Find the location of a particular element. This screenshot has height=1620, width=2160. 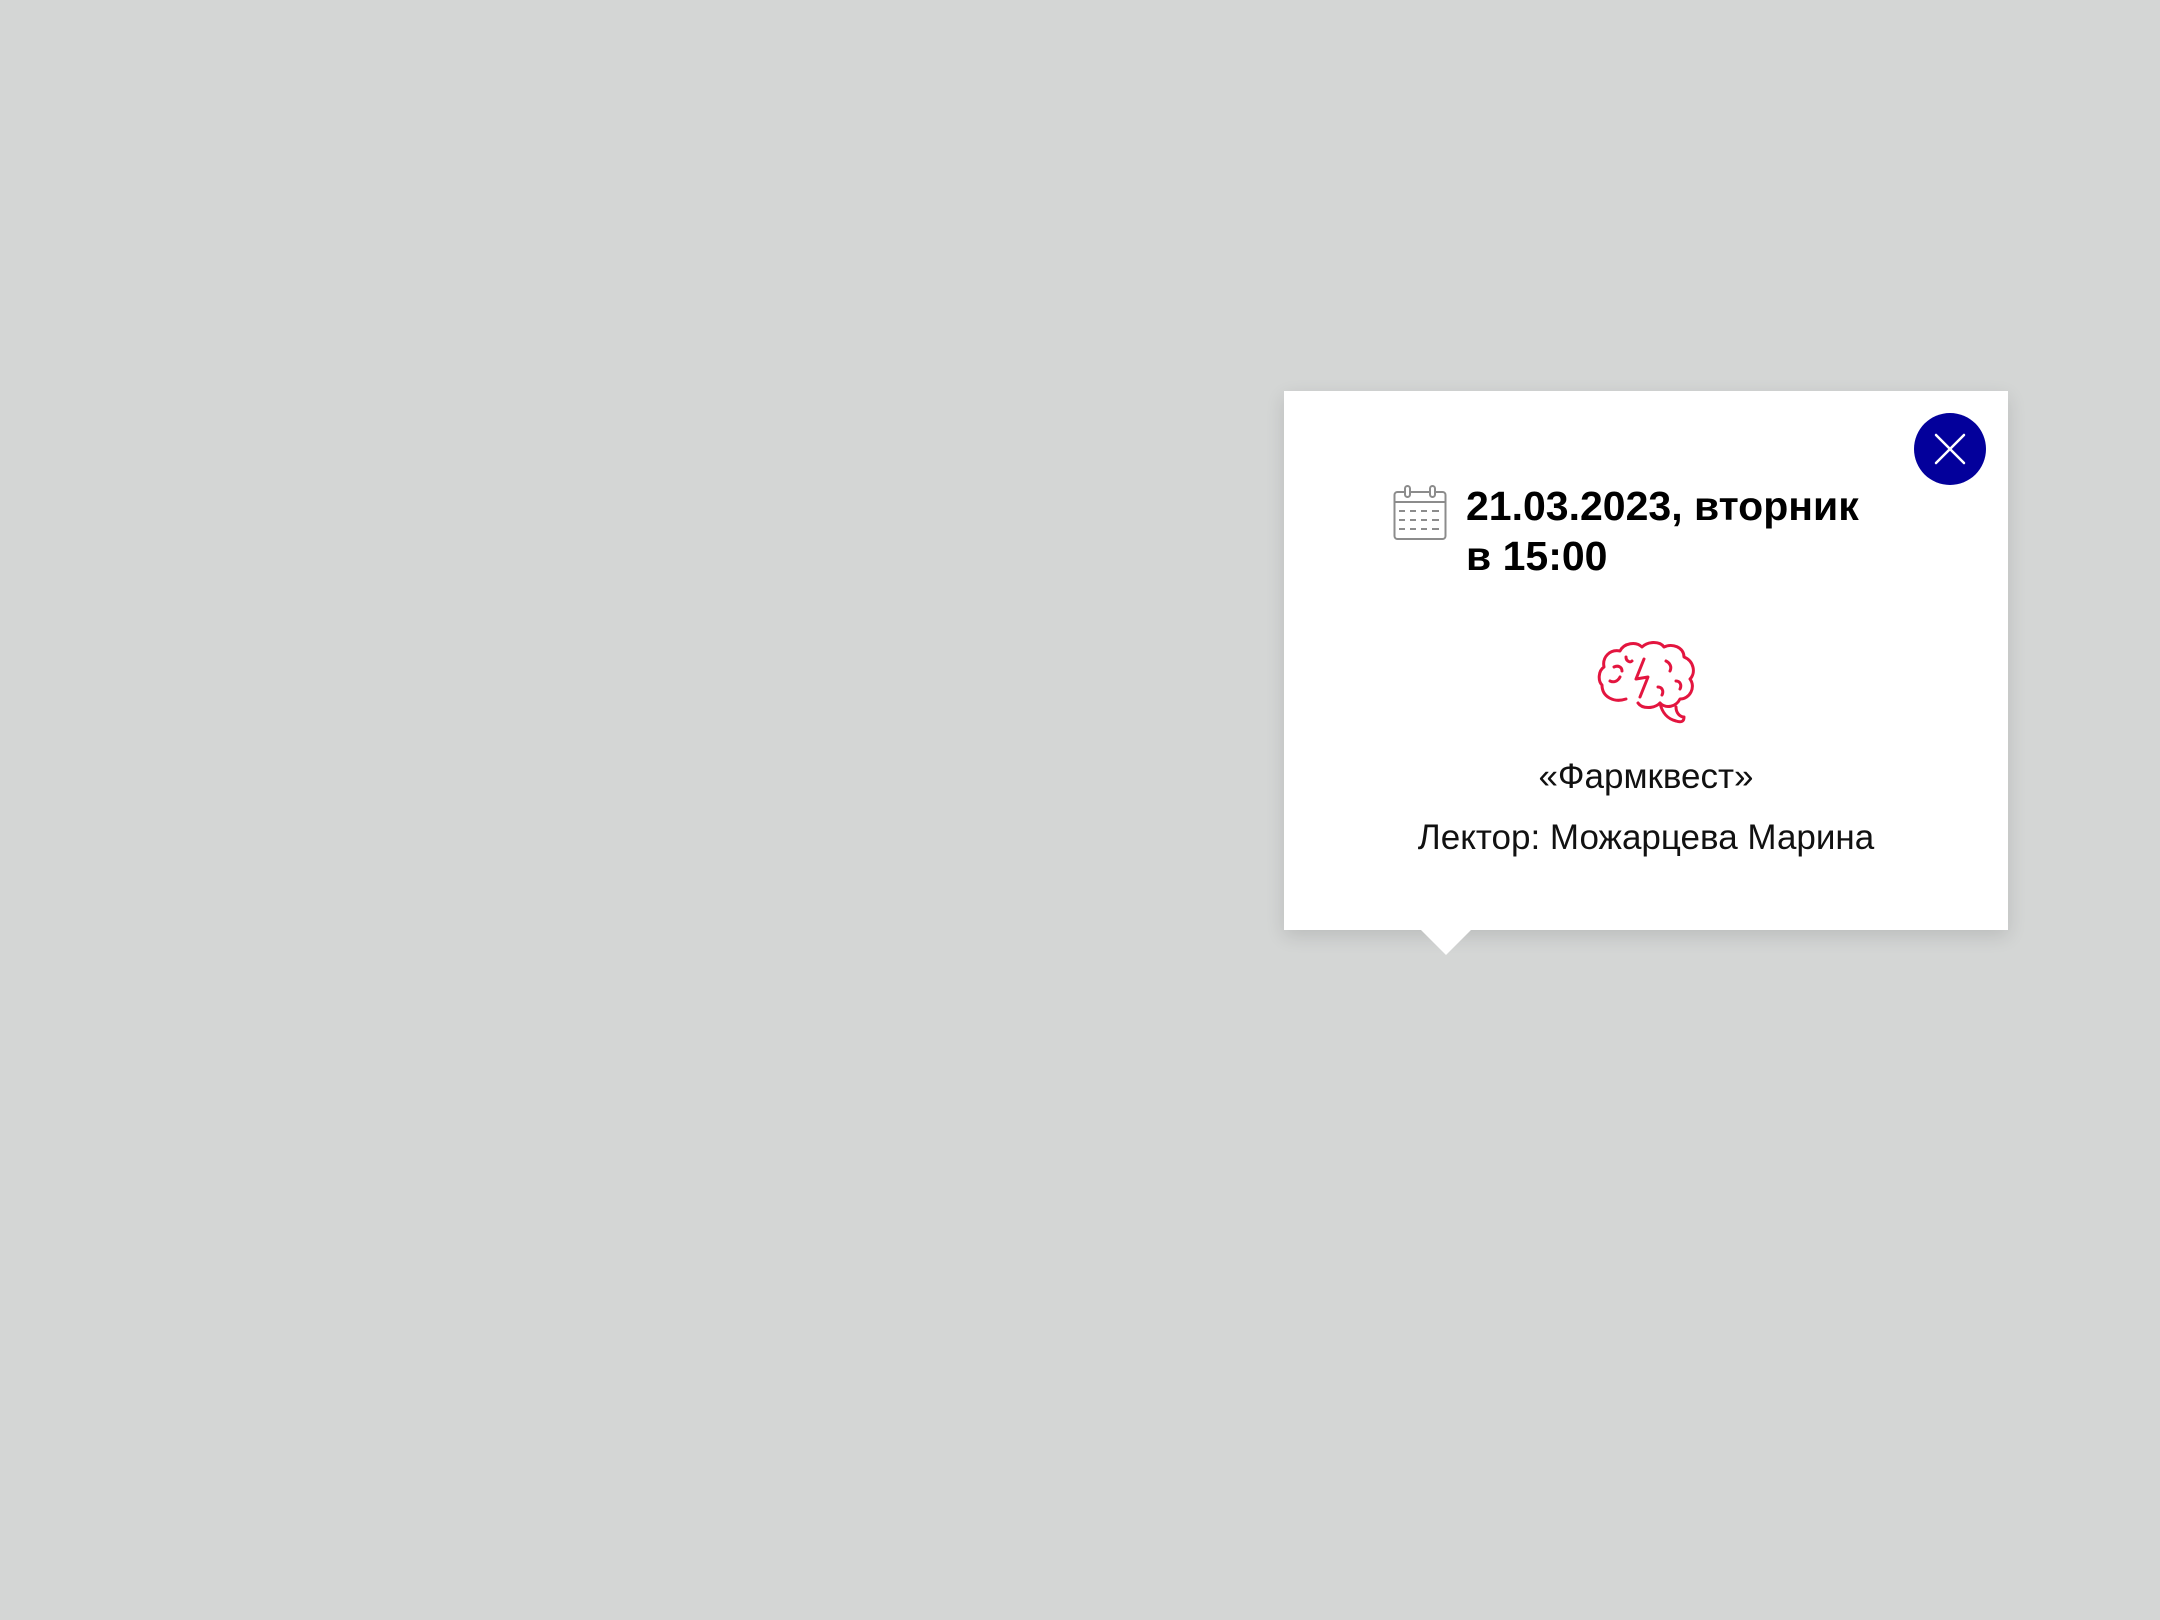

event-date-text: 21.03.2023, вторник в 15:00 is located at coordinates (1686, 531).